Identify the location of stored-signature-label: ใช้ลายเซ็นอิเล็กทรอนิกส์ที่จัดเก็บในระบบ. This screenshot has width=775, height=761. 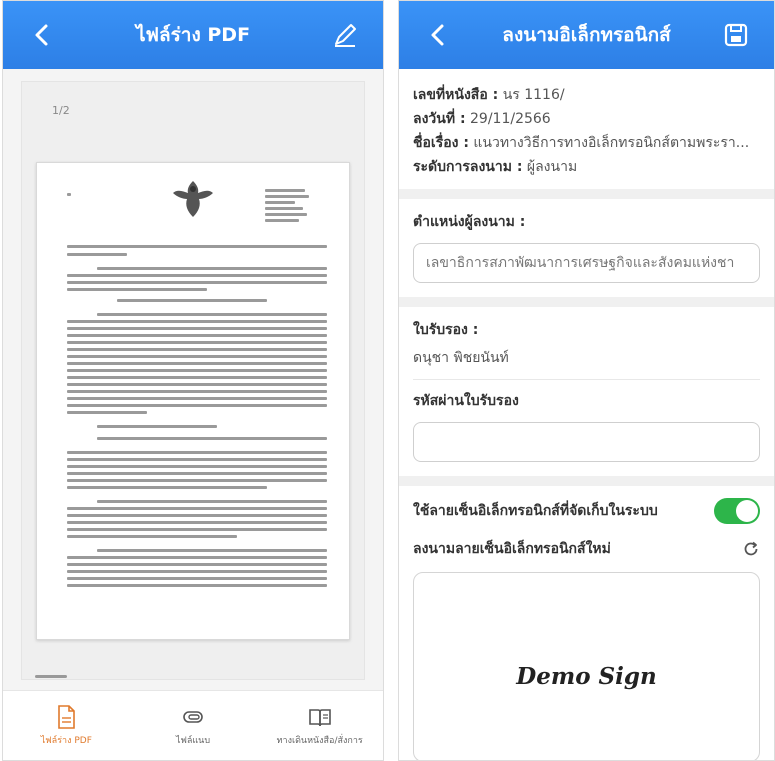
(535, 511).